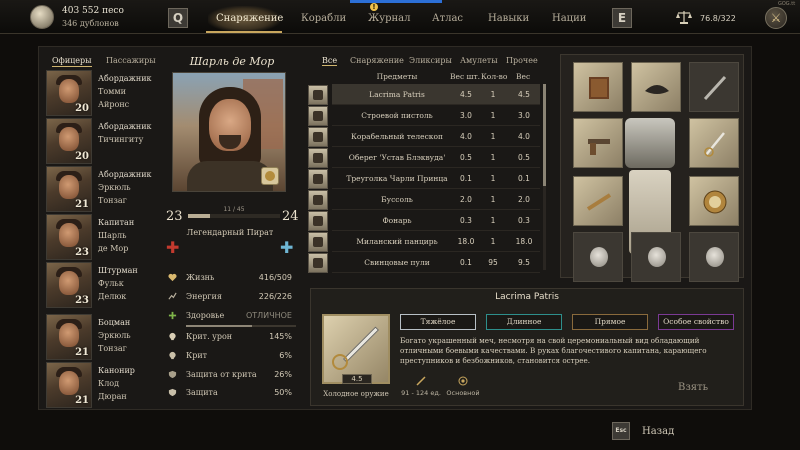 The height and width of the screenshot is (450, 800). Describe the element at coordinates (508, 18) in the screenshot. I see `tab-skills: Навыки` at that location.